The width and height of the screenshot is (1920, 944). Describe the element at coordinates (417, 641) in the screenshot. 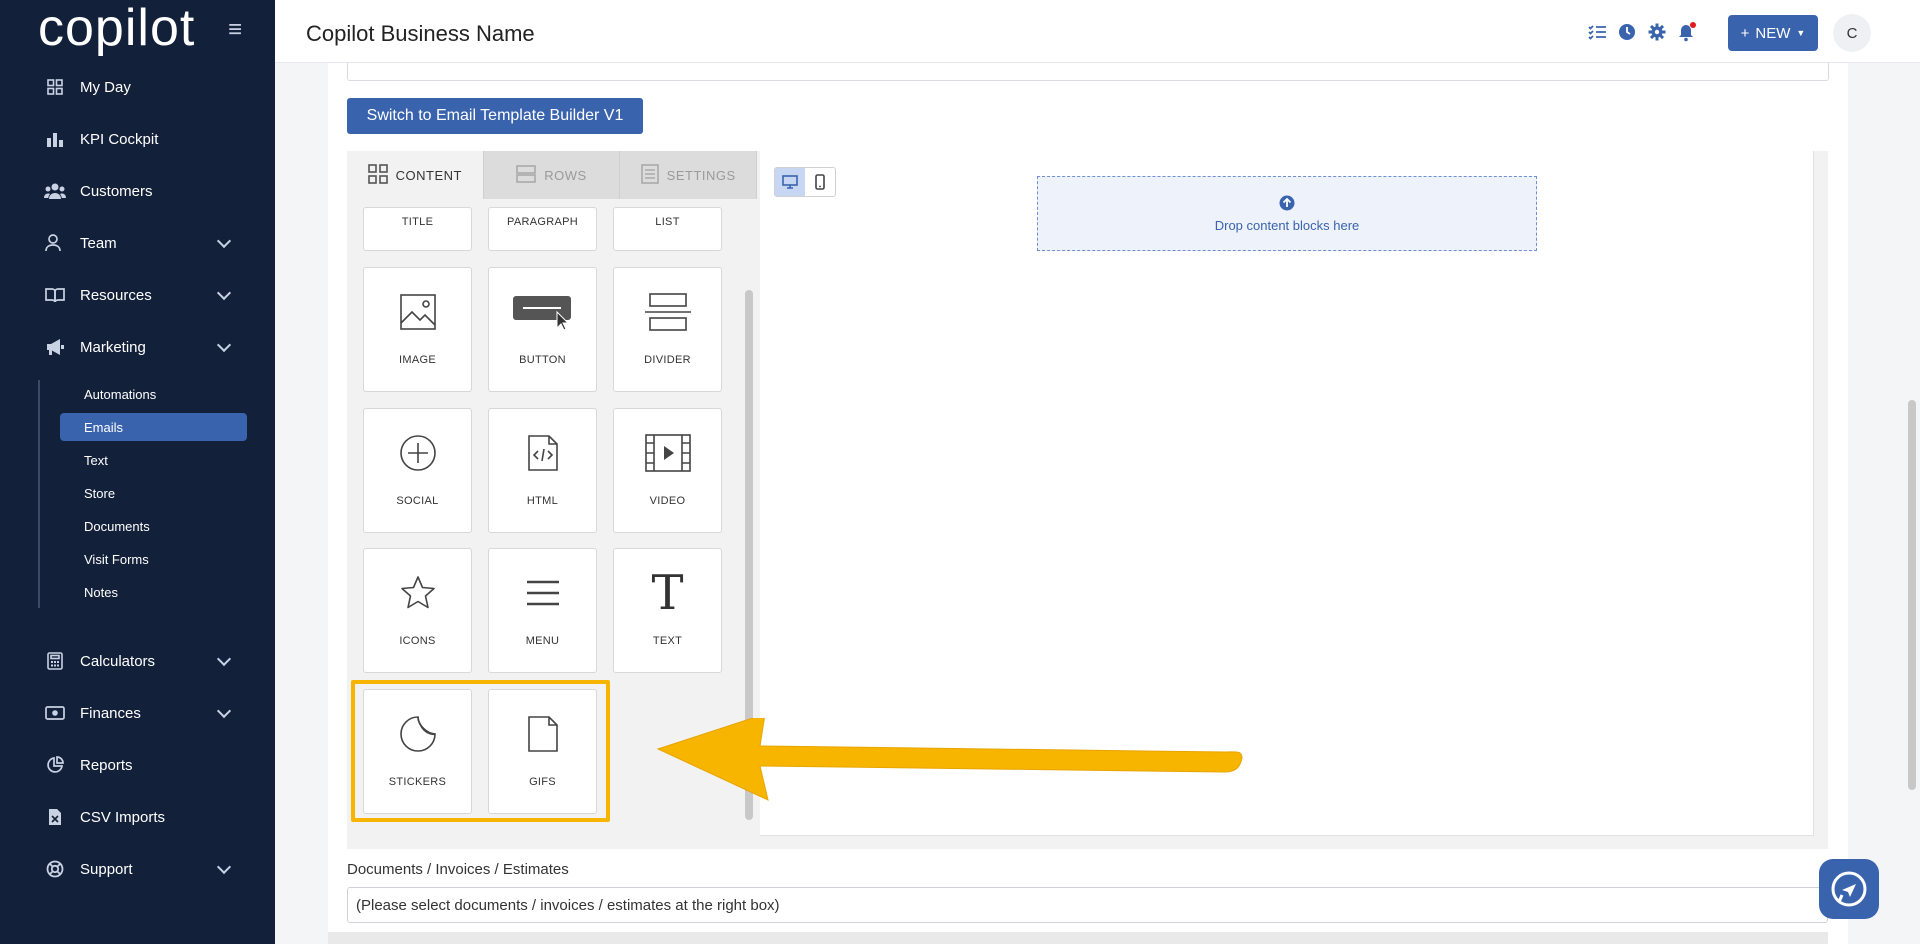

I see `block-label: ICONS` at that location.